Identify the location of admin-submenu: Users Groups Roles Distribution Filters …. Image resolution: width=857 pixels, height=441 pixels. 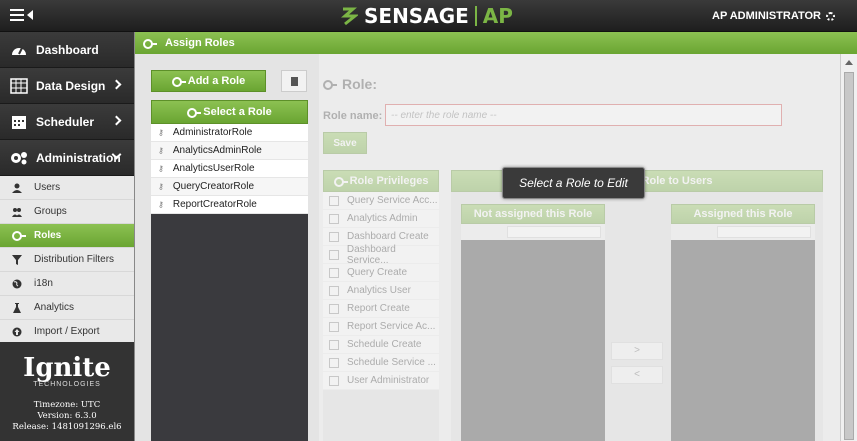
(67, 260).